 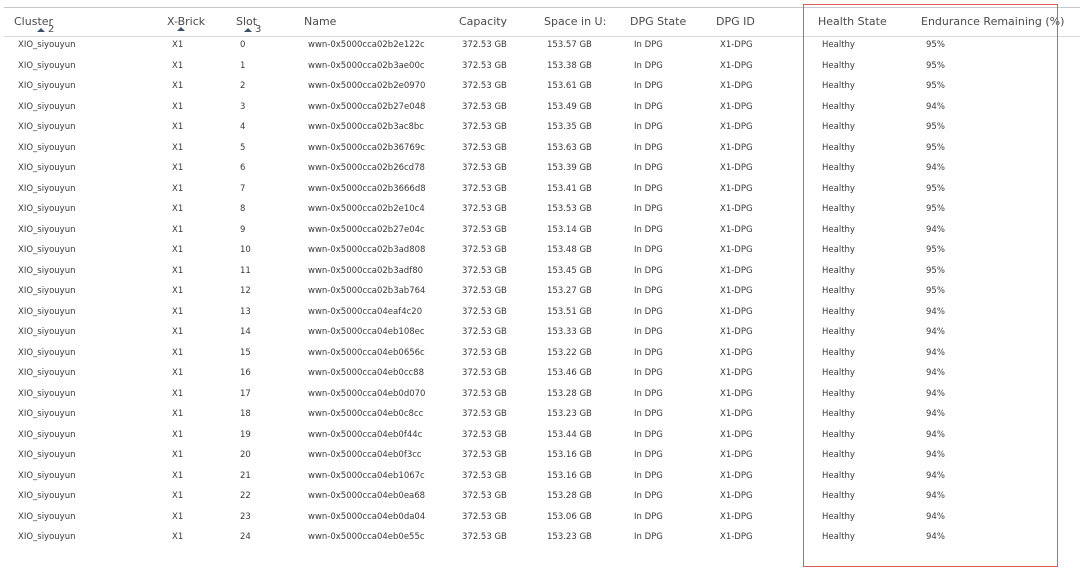 I want to click on cell-name: wwn-0x5000cca02b27e048, so click(x=367, y=106).